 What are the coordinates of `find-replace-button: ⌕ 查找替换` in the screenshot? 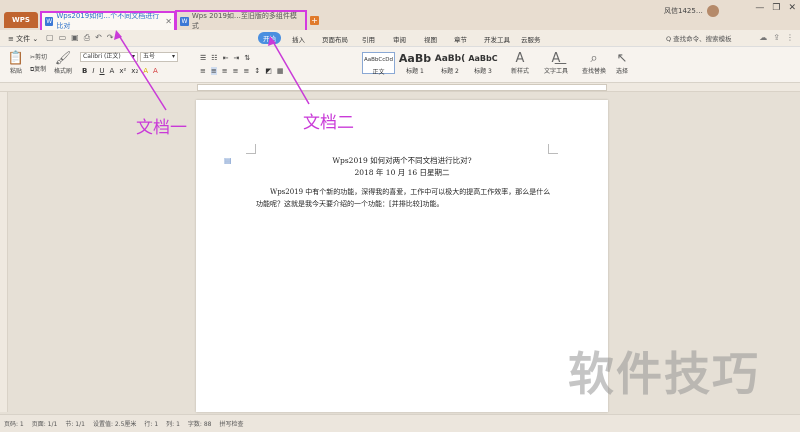 It's located at (594, 63).